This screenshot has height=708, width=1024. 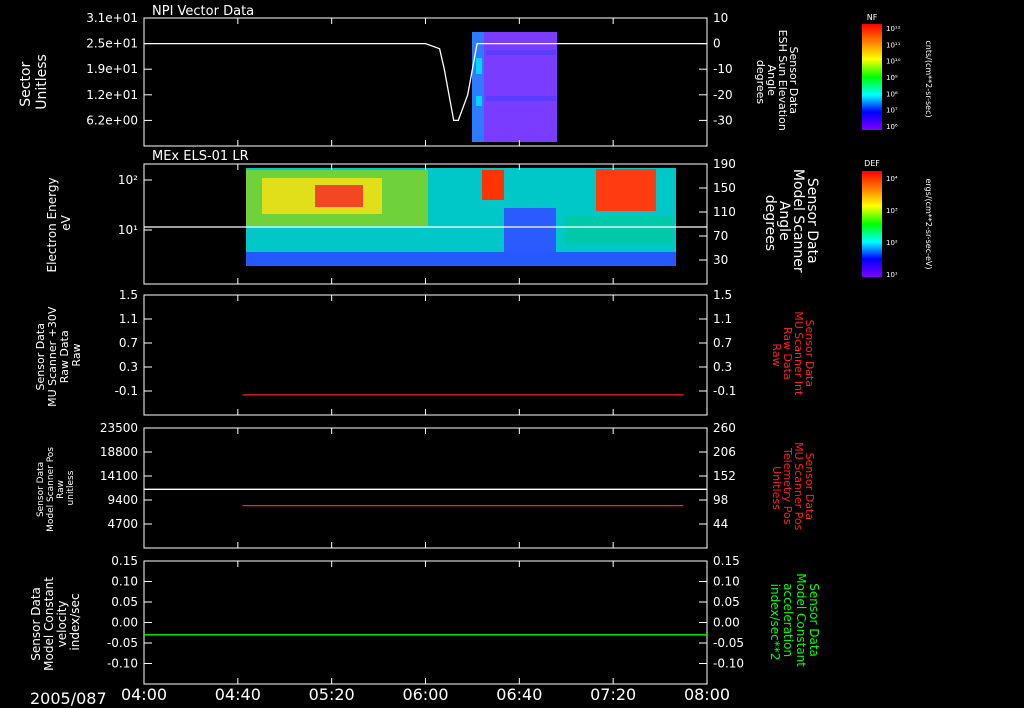 I want to click on panel-3-right-tick-label: 0.7, so click(x=722, y=343).